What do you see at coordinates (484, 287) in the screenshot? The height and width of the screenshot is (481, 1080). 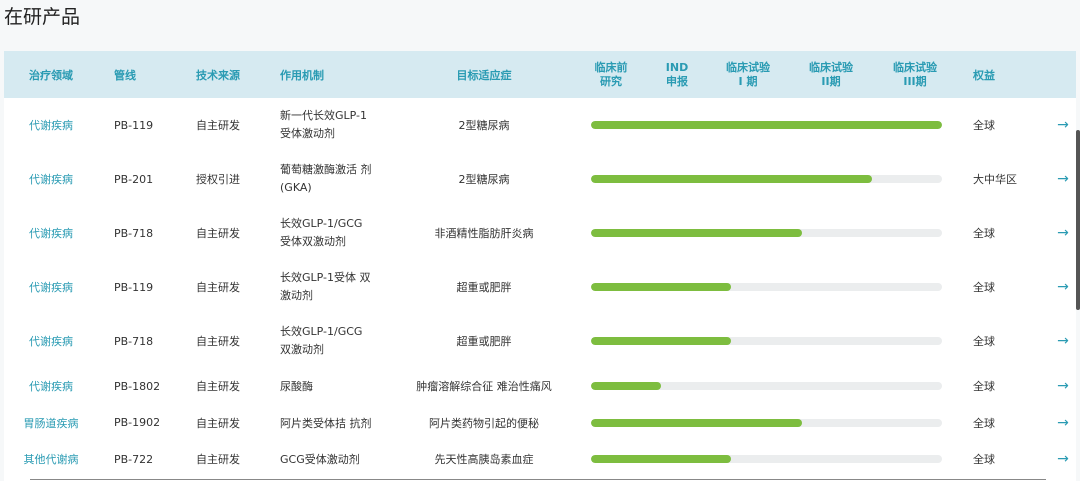 I see `cell-indication: 超重或肥胖` at bounding box center [484, 287].